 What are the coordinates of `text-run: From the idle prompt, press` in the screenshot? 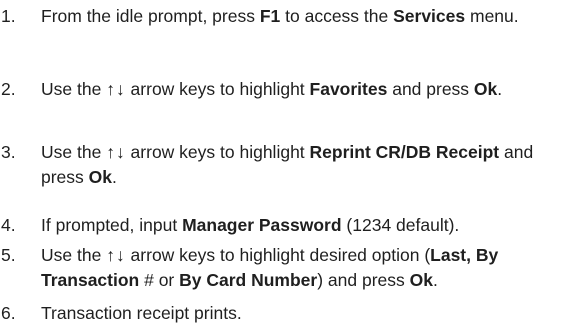 It's located at (150, 16).